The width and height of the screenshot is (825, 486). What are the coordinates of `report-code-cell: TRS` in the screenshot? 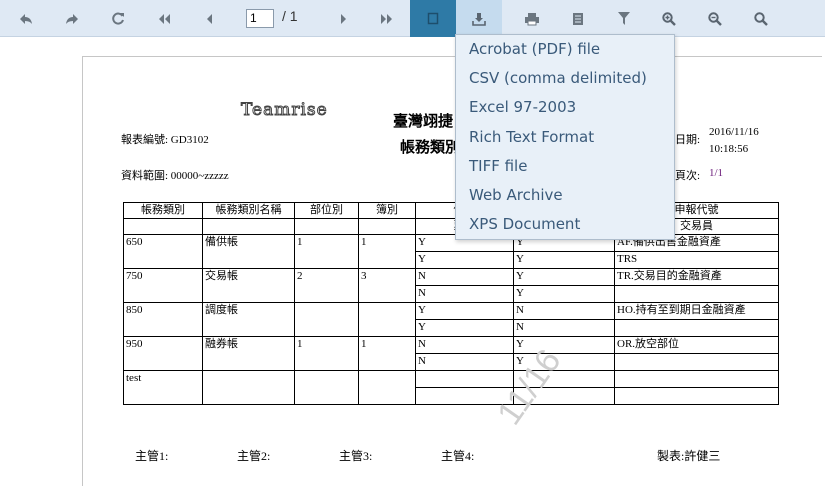 It's located at (696, 260).